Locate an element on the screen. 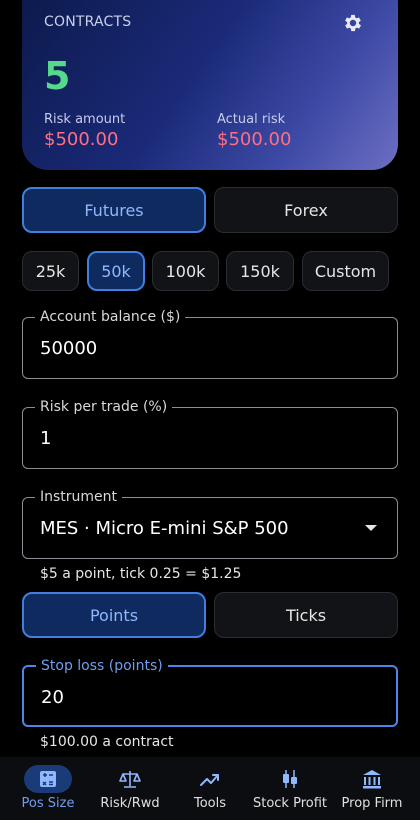 Image resolution: width=420 pixels, height=820 pixels. nav-item-risk-reward: Risk/Rwd is located at coordinates (130, 788).